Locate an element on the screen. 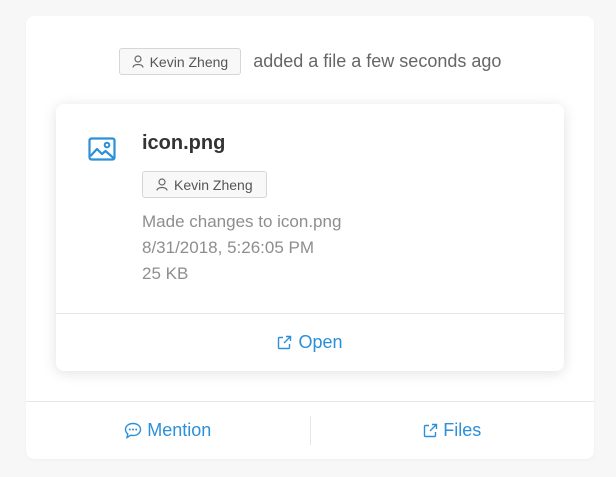 This screenshot has width=616, height=477. footer-actions: Mention Files is located at coordinates (310, 430).